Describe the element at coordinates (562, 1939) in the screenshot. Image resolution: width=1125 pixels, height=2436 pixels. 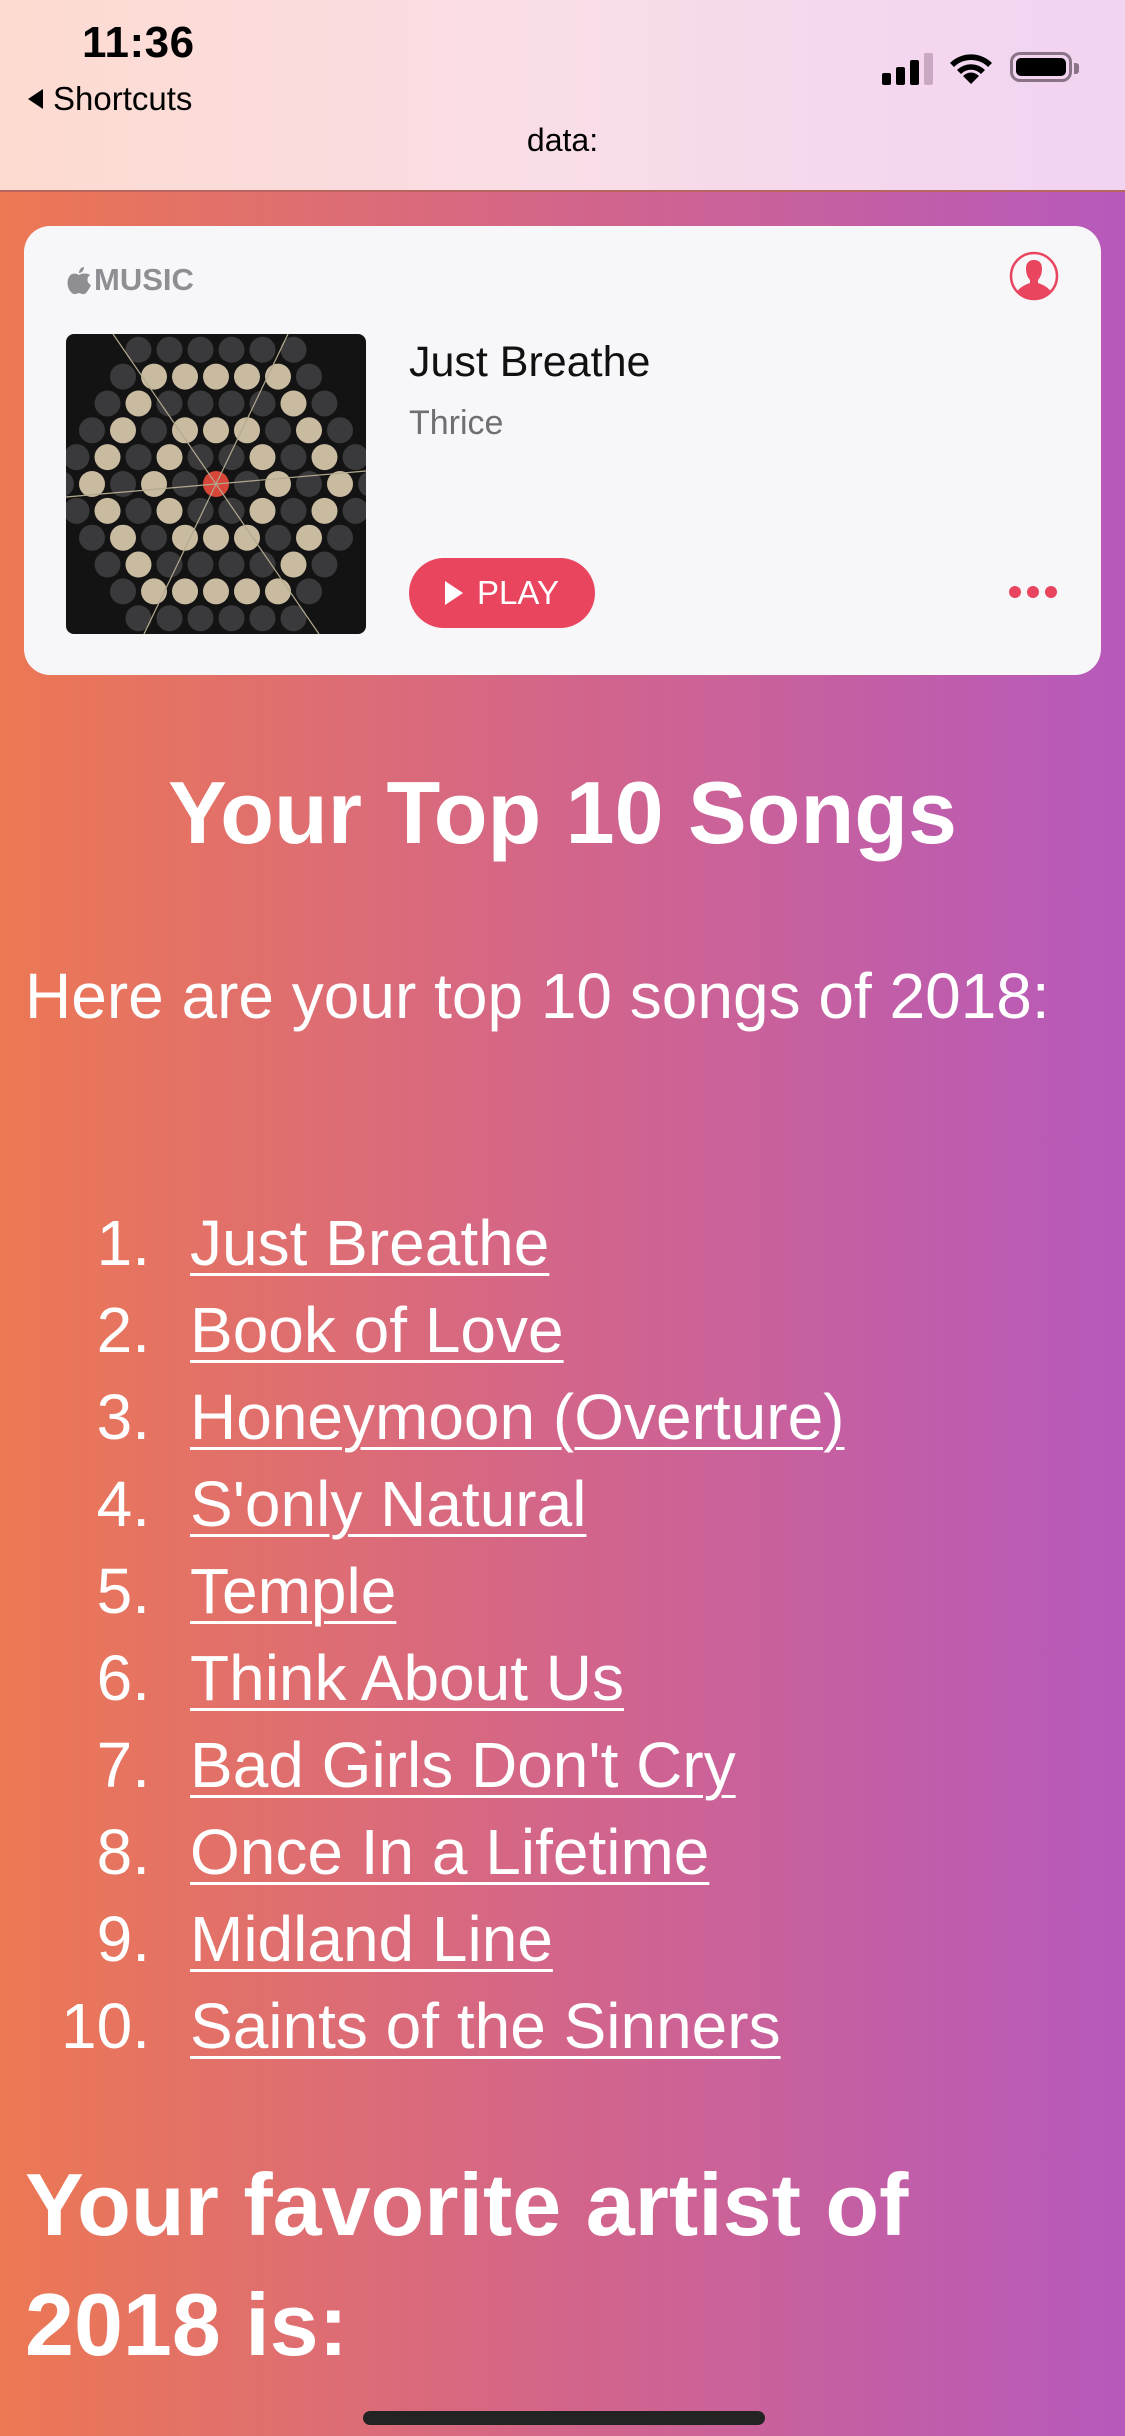
I see `song-list-item: 9. Midland Line` at that location.